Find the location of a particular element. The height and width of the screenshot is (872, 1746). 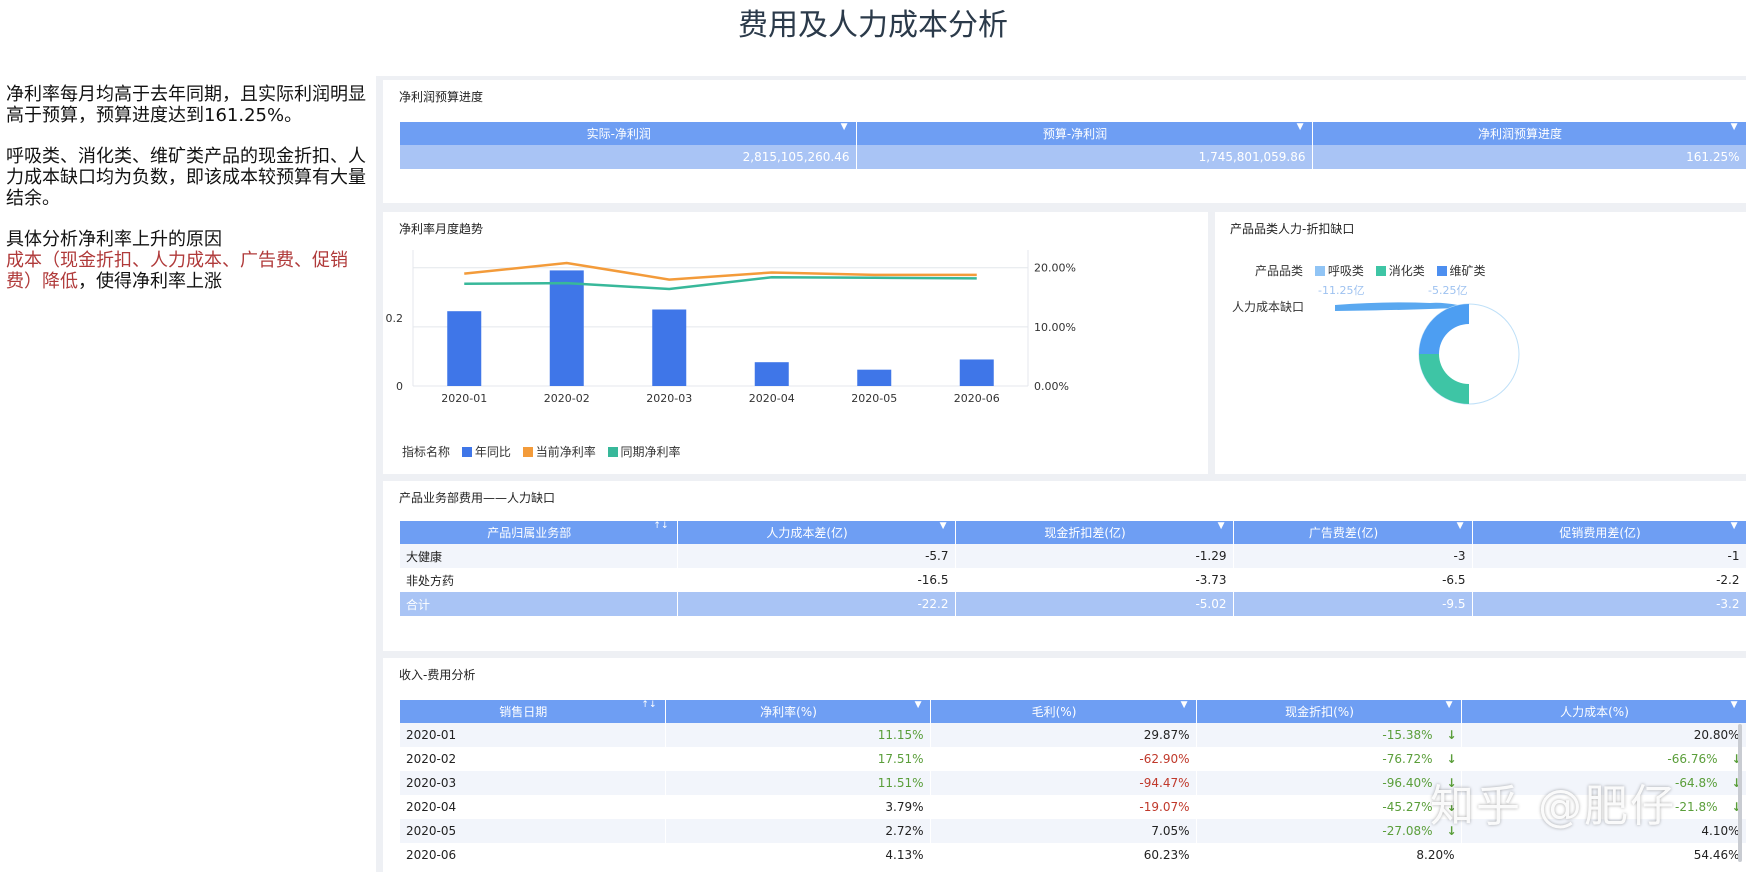

cell: -1 is located at coordinates (1609, 556).